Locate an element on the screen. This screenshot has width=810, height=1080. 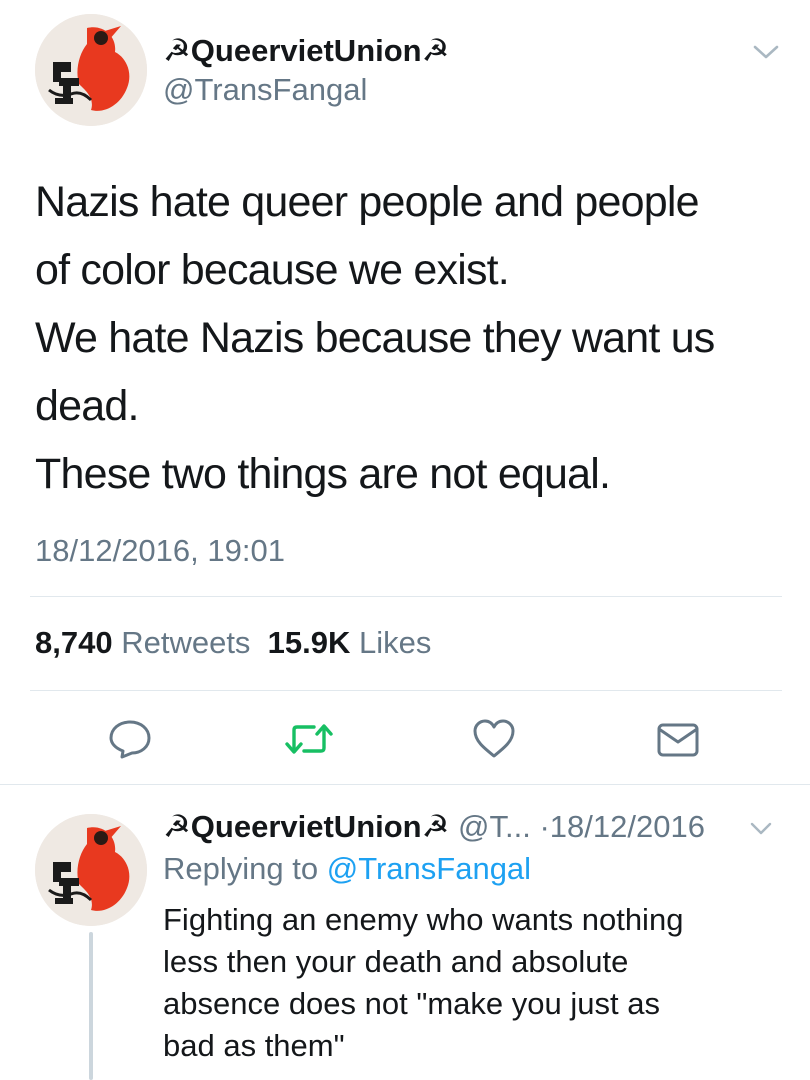
handle: @TransFangal is located at coordinates (265, 90).